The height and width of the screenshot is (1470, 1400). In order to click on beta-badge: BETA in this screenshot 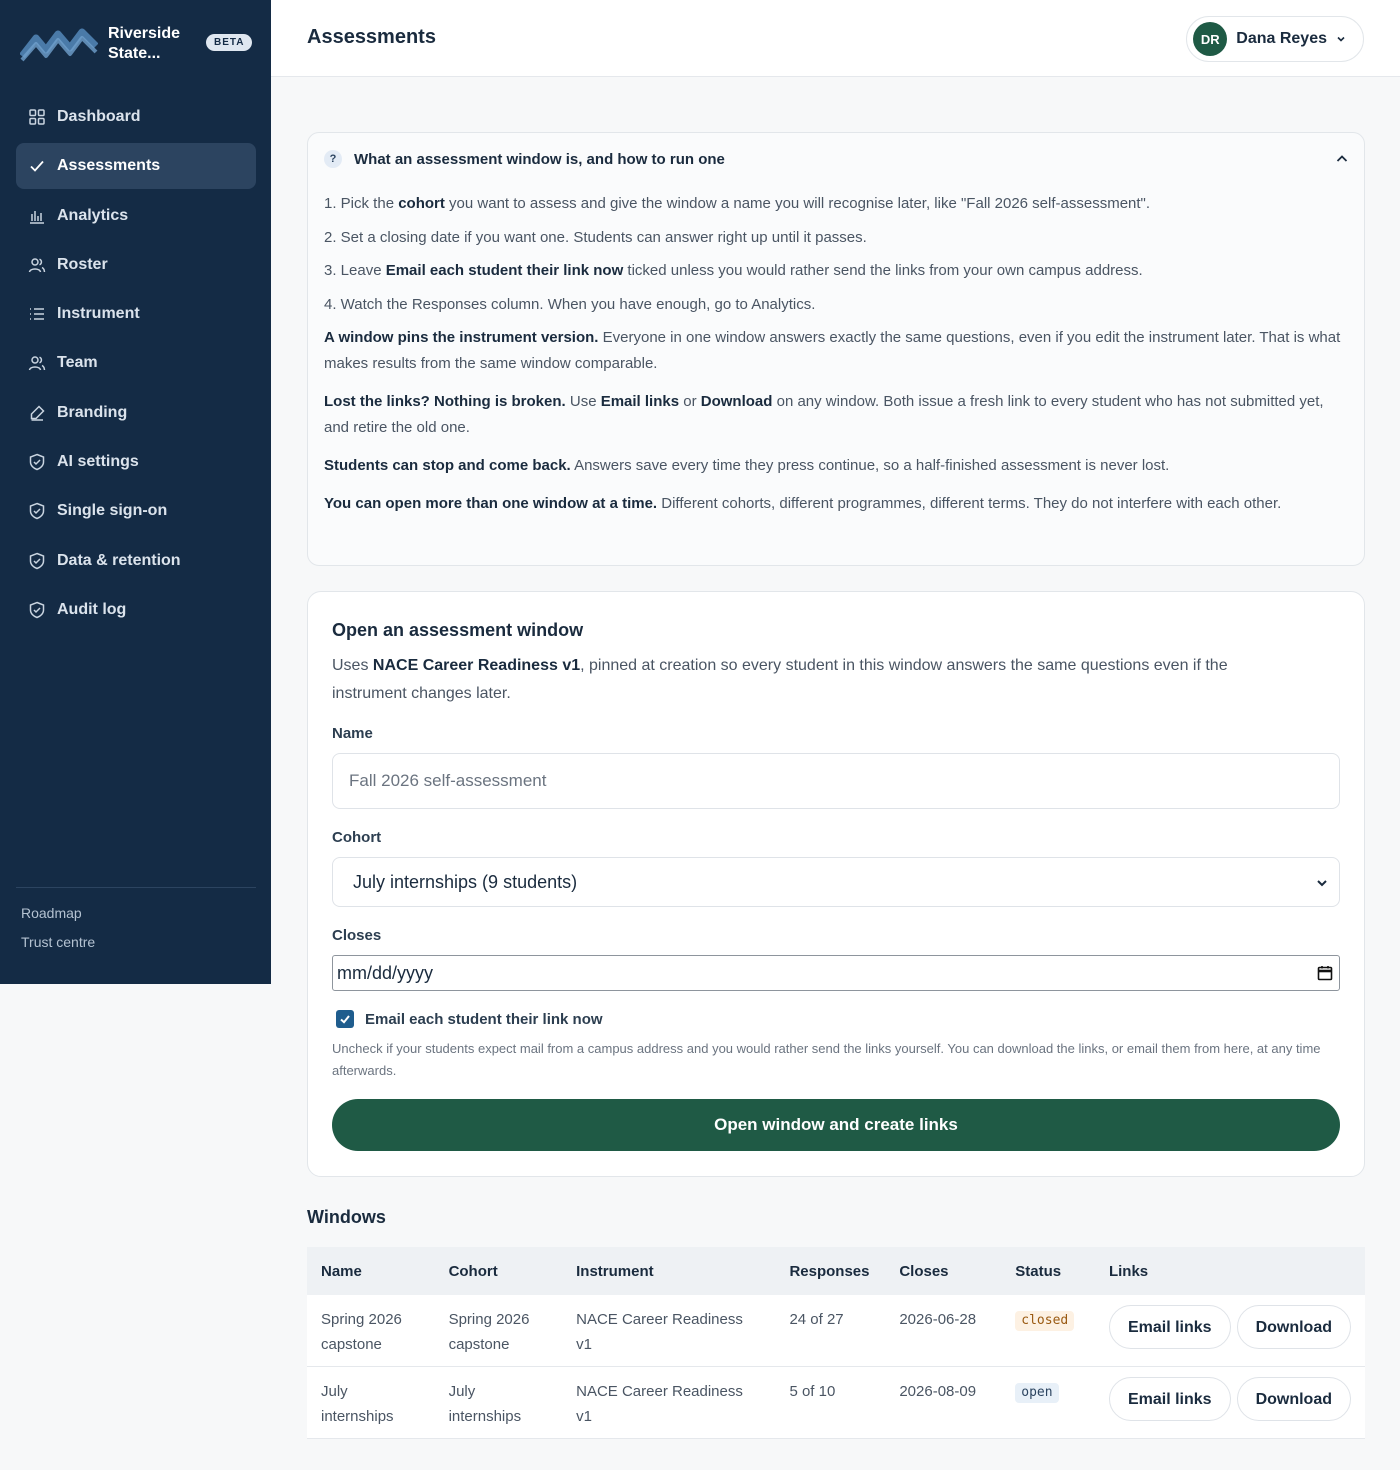, I will do `click(229, 42)`.